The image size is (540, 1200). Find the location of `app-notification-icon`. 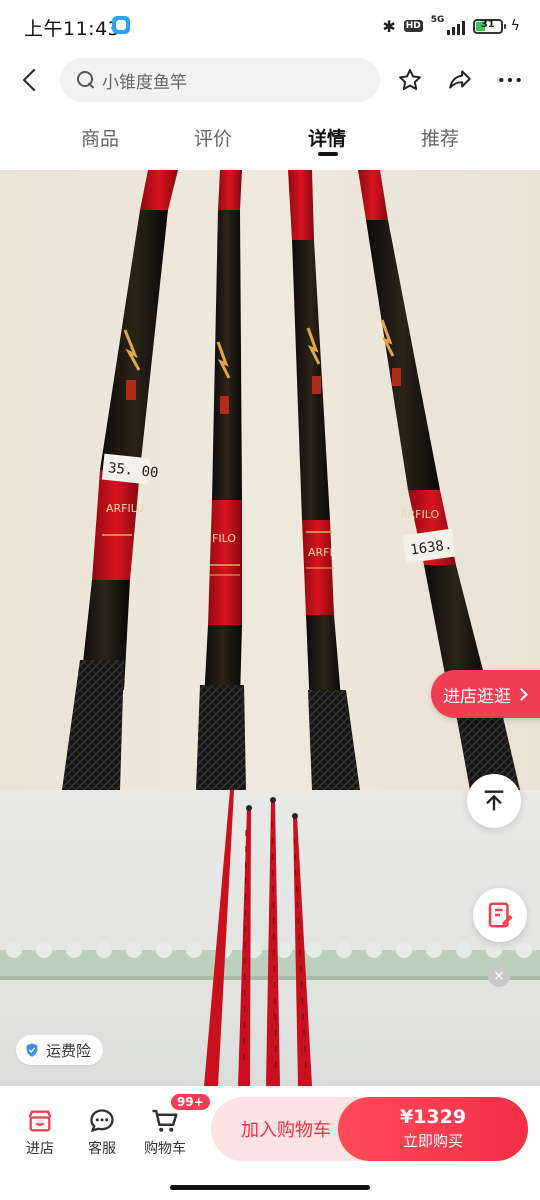

app-notification-icon is located at coordinates (121, 25).